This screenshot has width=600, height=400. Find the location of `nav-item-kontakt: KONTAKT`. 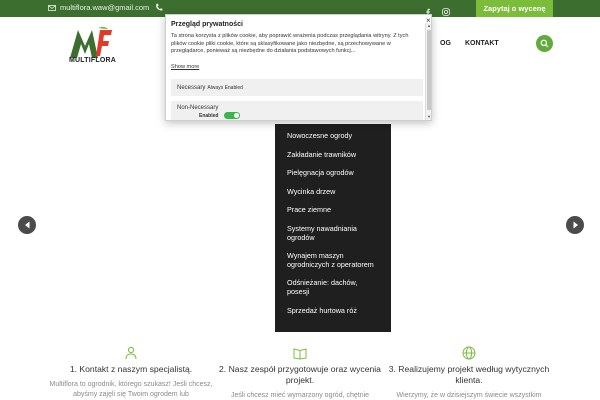

nav-item-kontakt: KONTAKT is located at coordinates (482, 43).